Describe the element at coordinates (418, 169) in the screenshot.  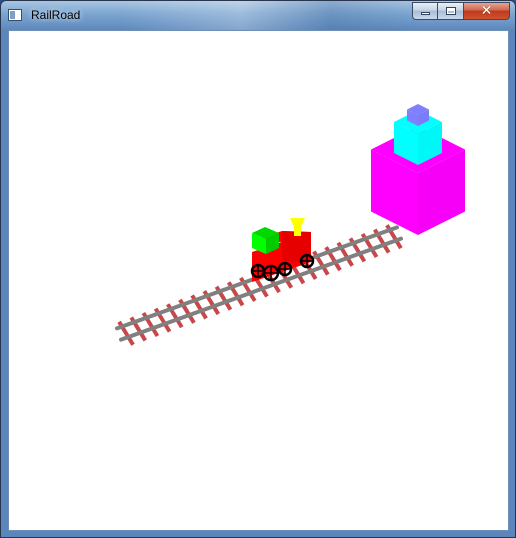
I see `stacked-cubes` at that location.